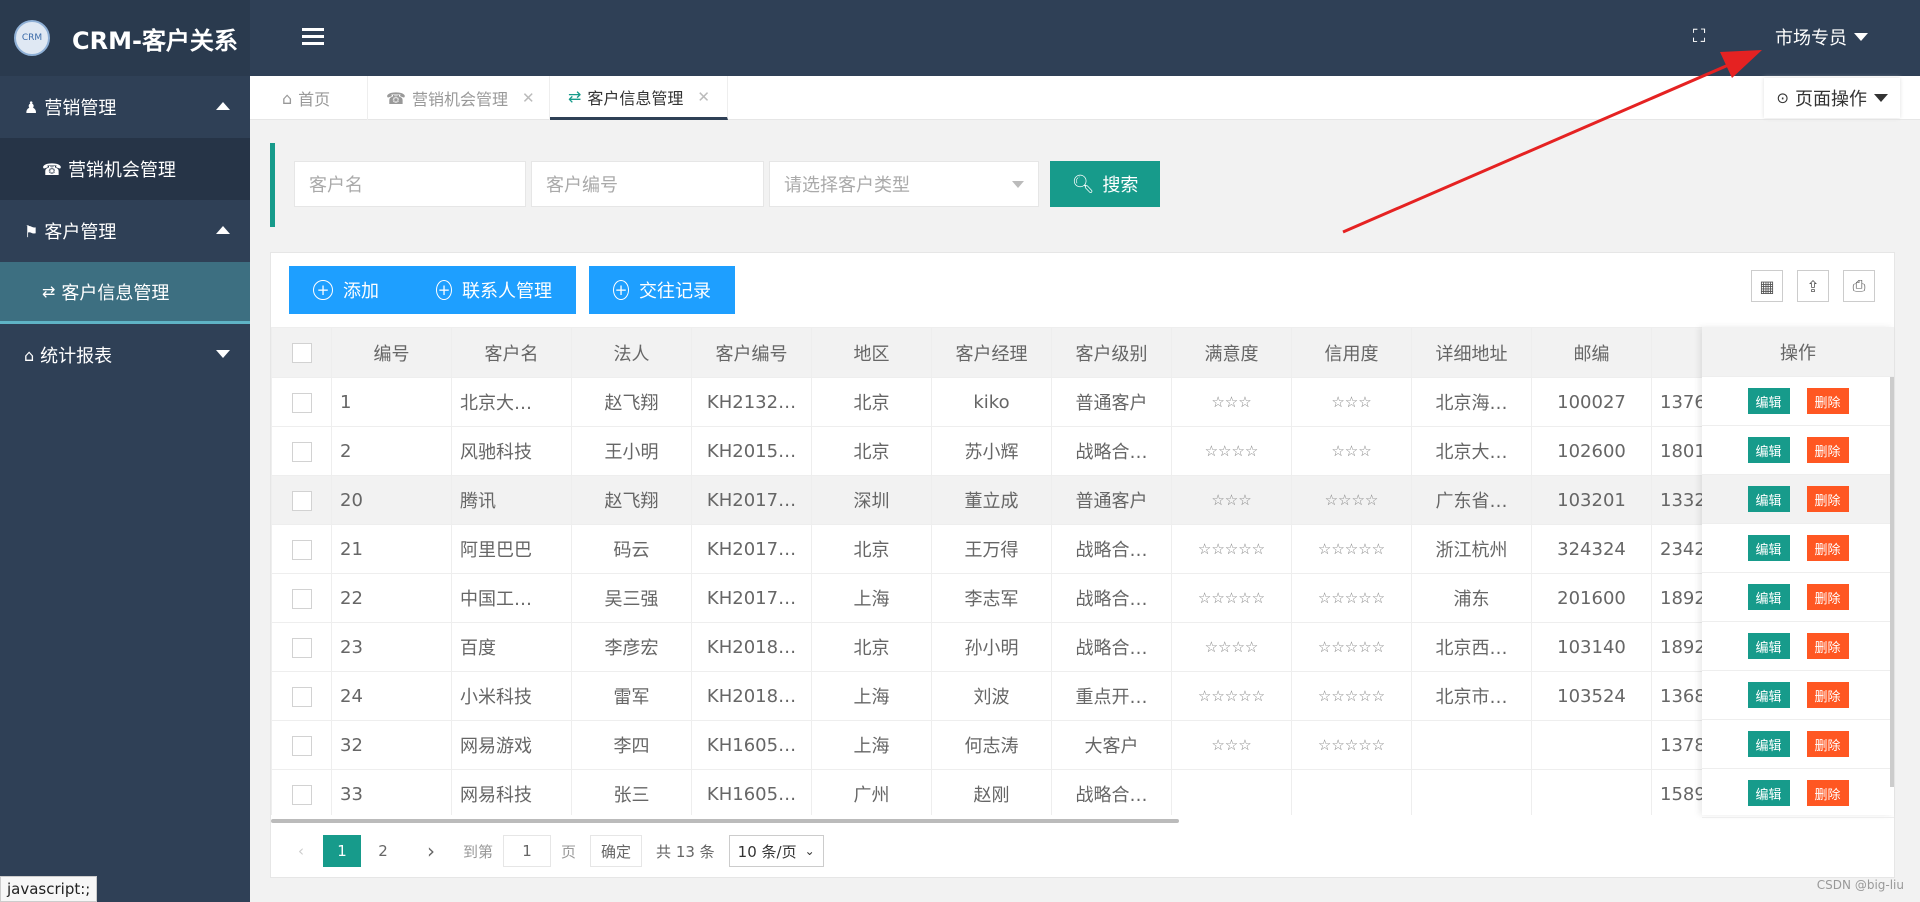  What do you see at coordinates (383, 851) in the screenshot?
I see `page-2: 2` at bounding box center [383, 851].